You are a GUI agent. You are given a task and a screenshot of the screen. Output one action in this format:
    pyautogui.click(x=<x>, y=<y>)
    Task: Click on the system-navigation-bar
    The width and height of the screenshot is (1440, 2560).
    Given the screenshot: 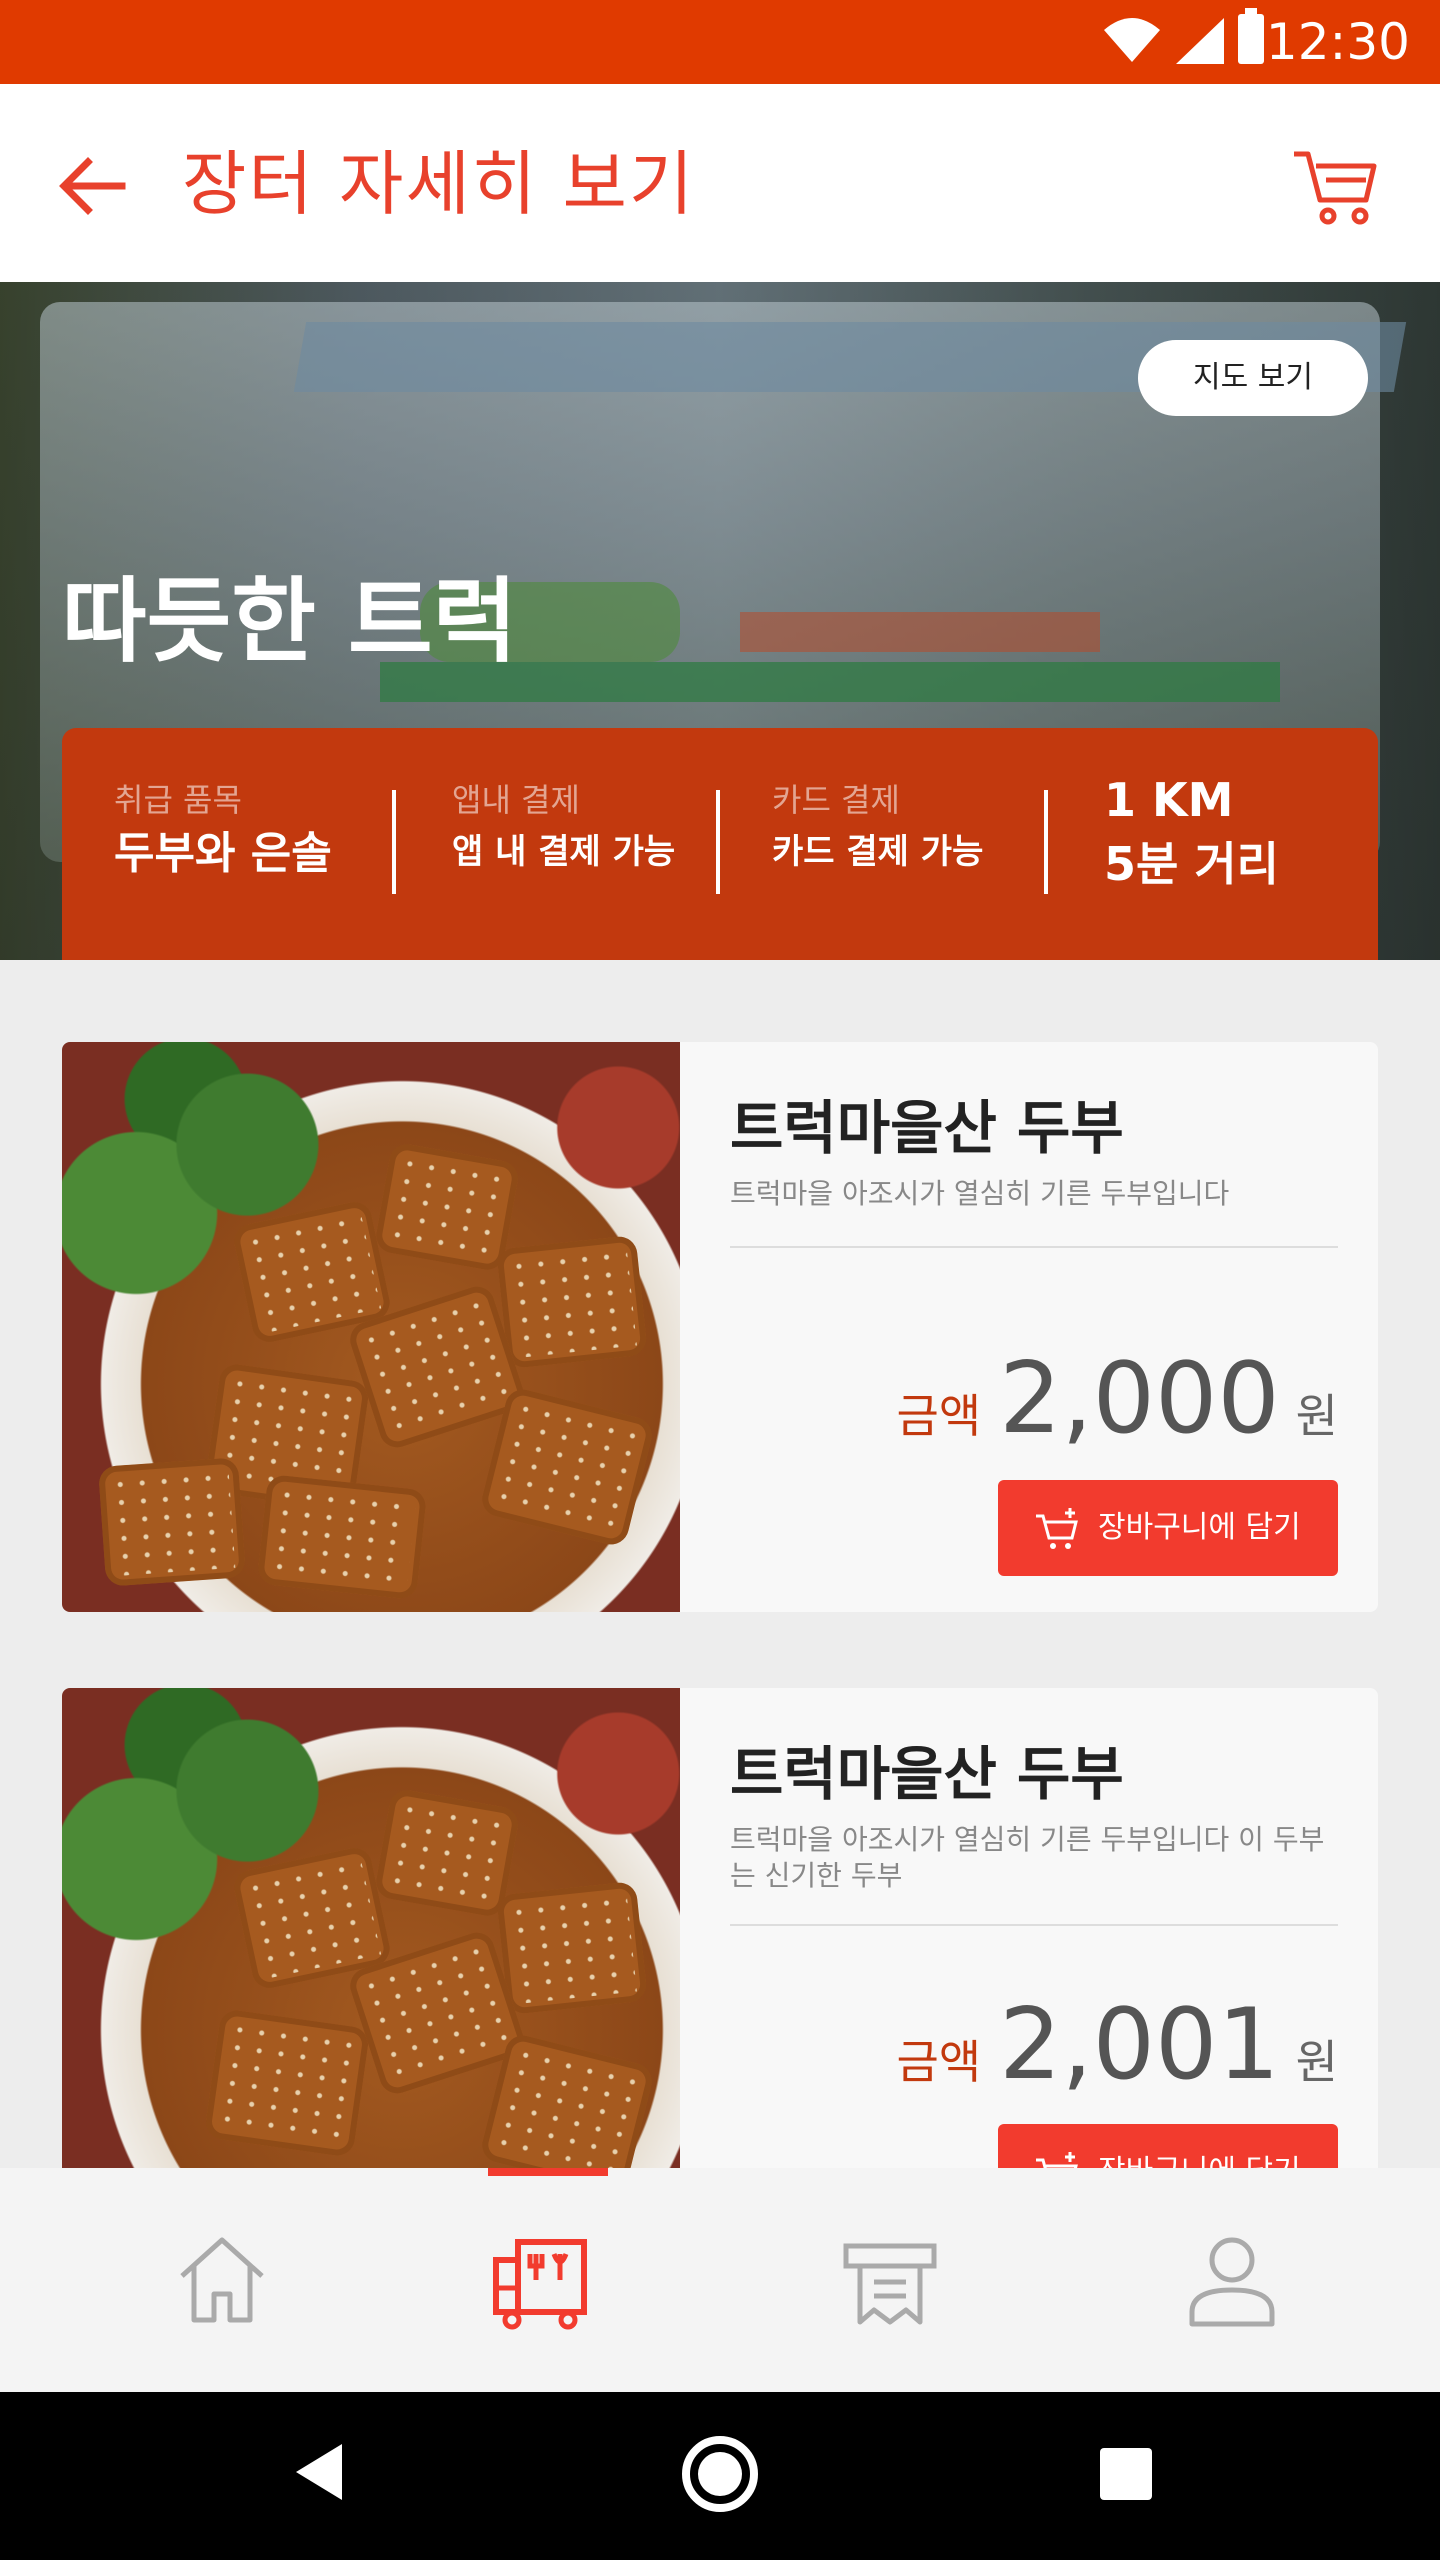 What is the action you would take?
    pyautogui.click(x=720, y=2476)
    